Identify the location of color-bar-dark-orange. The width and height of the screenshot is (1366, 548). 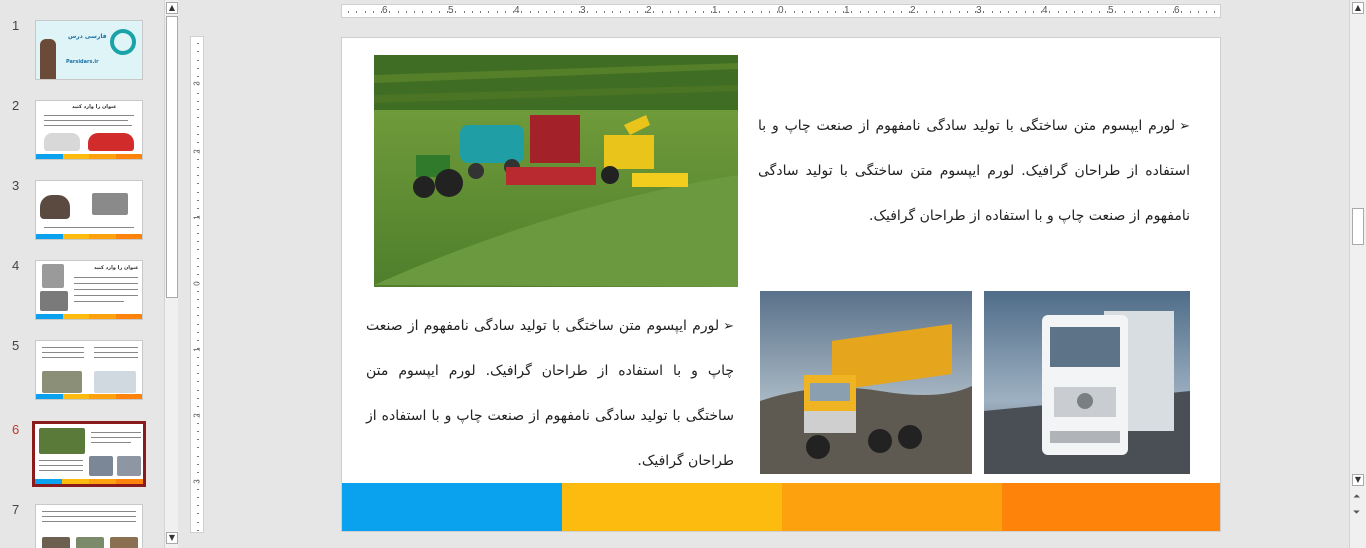
(1111, 507).